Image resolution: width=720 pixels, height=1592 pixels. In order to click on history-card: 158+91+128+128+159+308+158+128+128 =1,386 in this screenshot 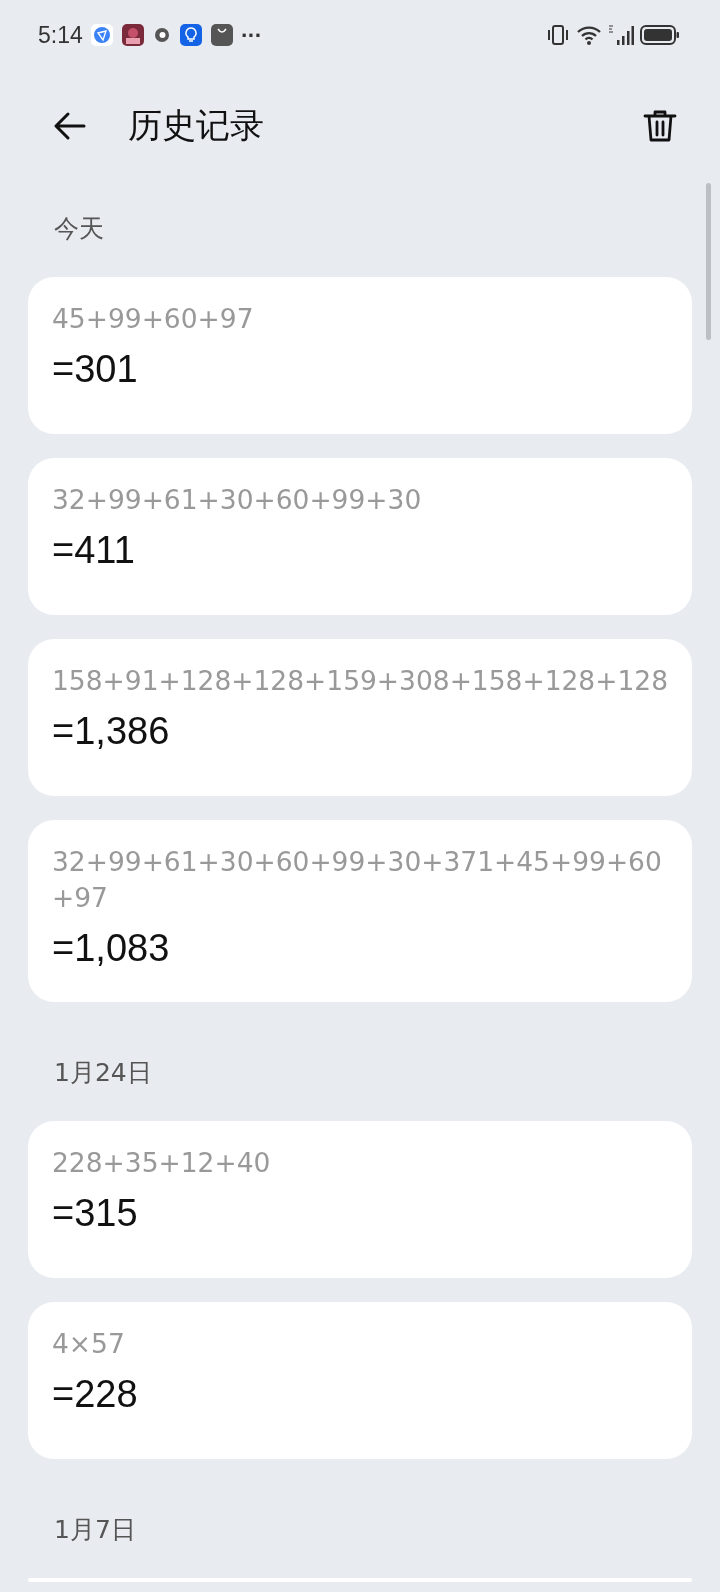, I will do `click(360, 717)`.